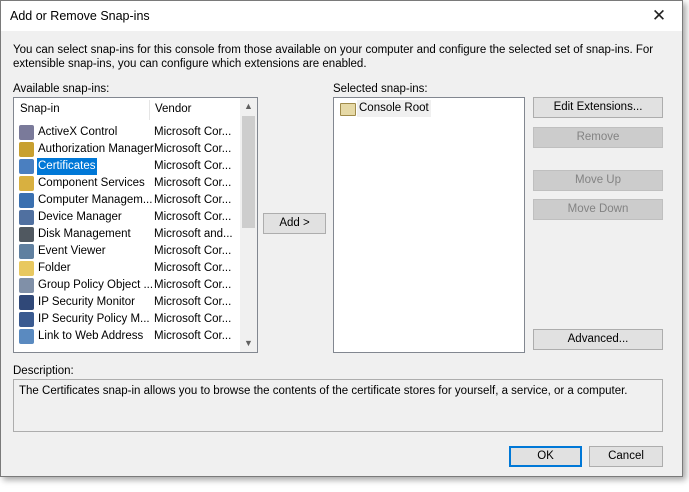 This screenshot has width=689, height=492. What do you see at coordinates (194, 109) in the screenshot?
I see `column-header-vendor: Vendor` at bounding box center [194, 109].